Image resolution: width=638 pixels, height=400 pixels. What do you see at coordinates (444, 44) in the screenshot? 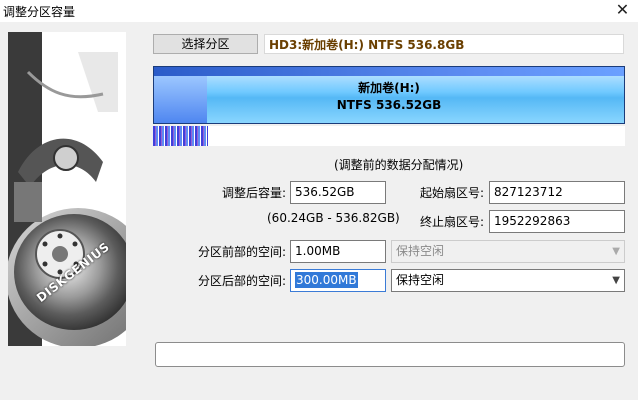
I see `disk-info-label: HD3:新加卷(H:) NTFS 536.8GB` at bounding box center [444, 44].